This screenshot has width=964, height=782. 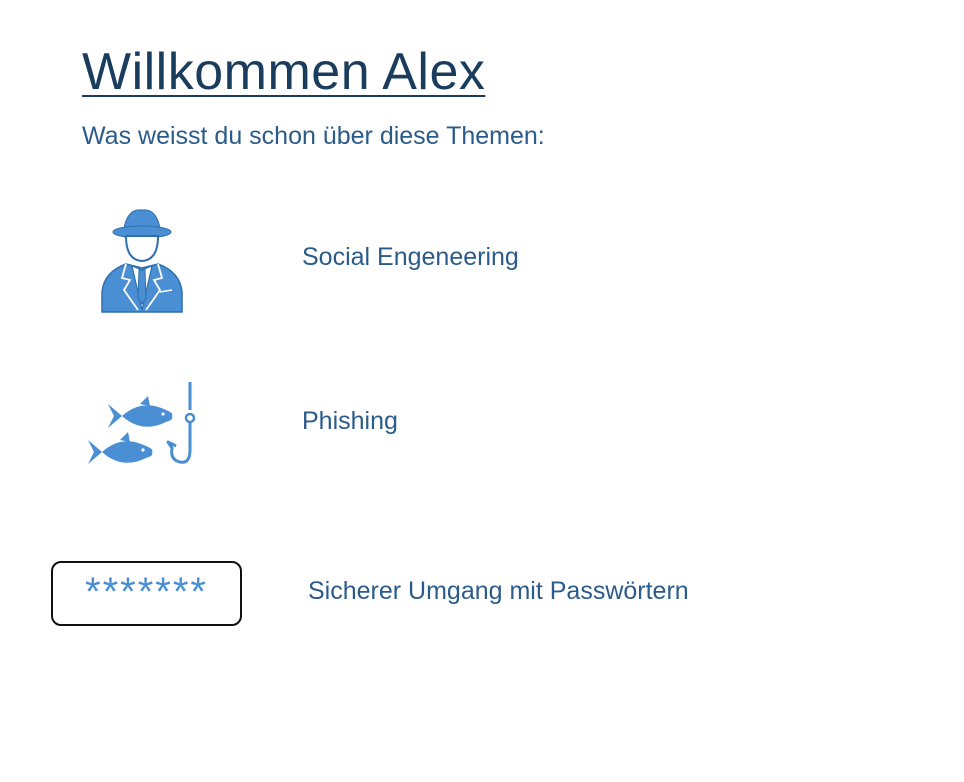 What do you see at coordinates (410, 257) in the screenshot?
I see `topic-label-social-engineering: Social Engeneering` at bounding box center [410, 257].